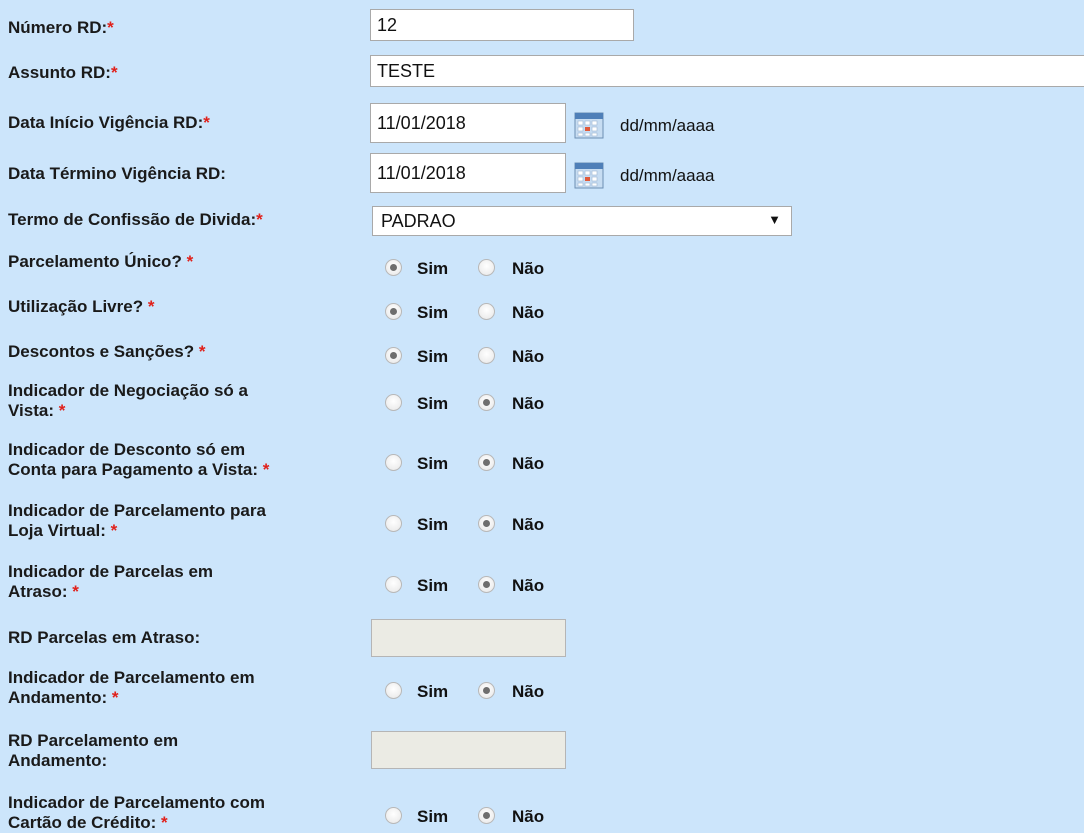 The height and width of the screenshot is (833, 1084). Describe the element at coordinates (468, 123) in the screenshot. I see `data-inicio-input` at that location.